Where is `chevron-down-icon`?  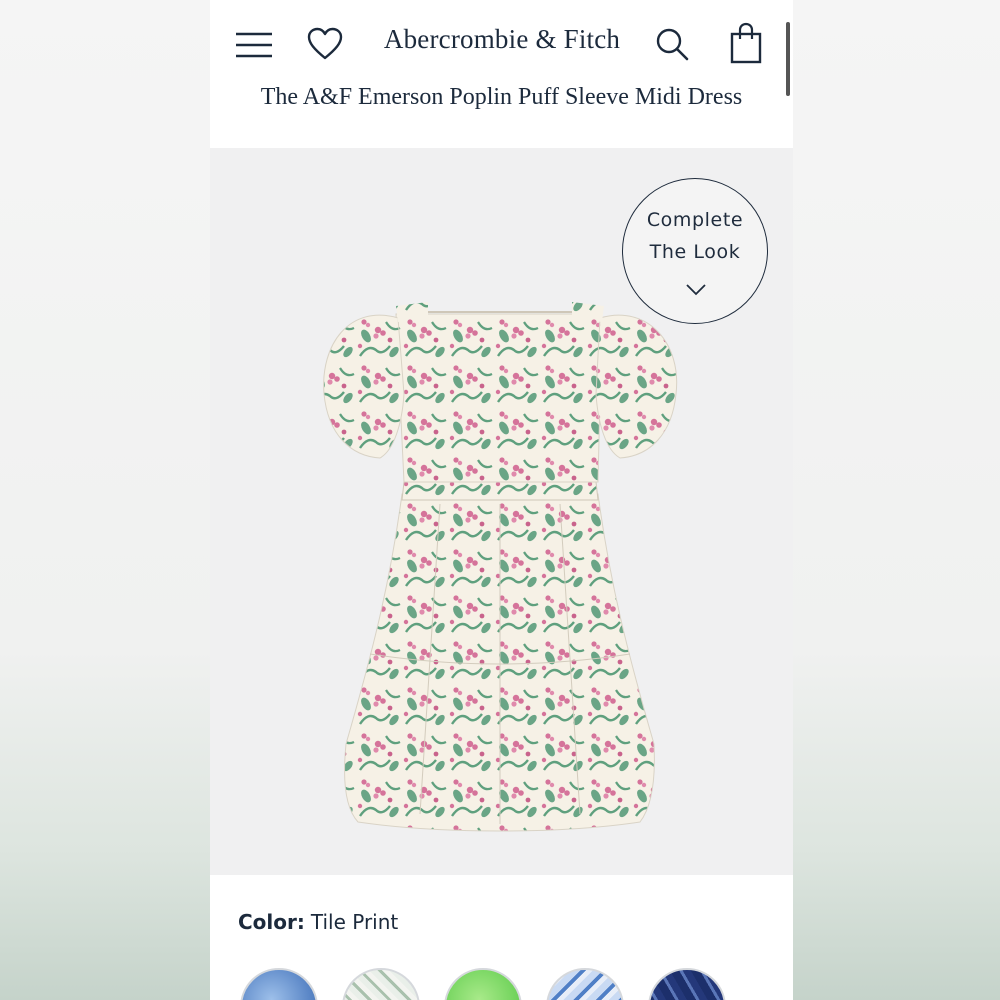
chevron-down-icon is located at coordinates (696, 290).